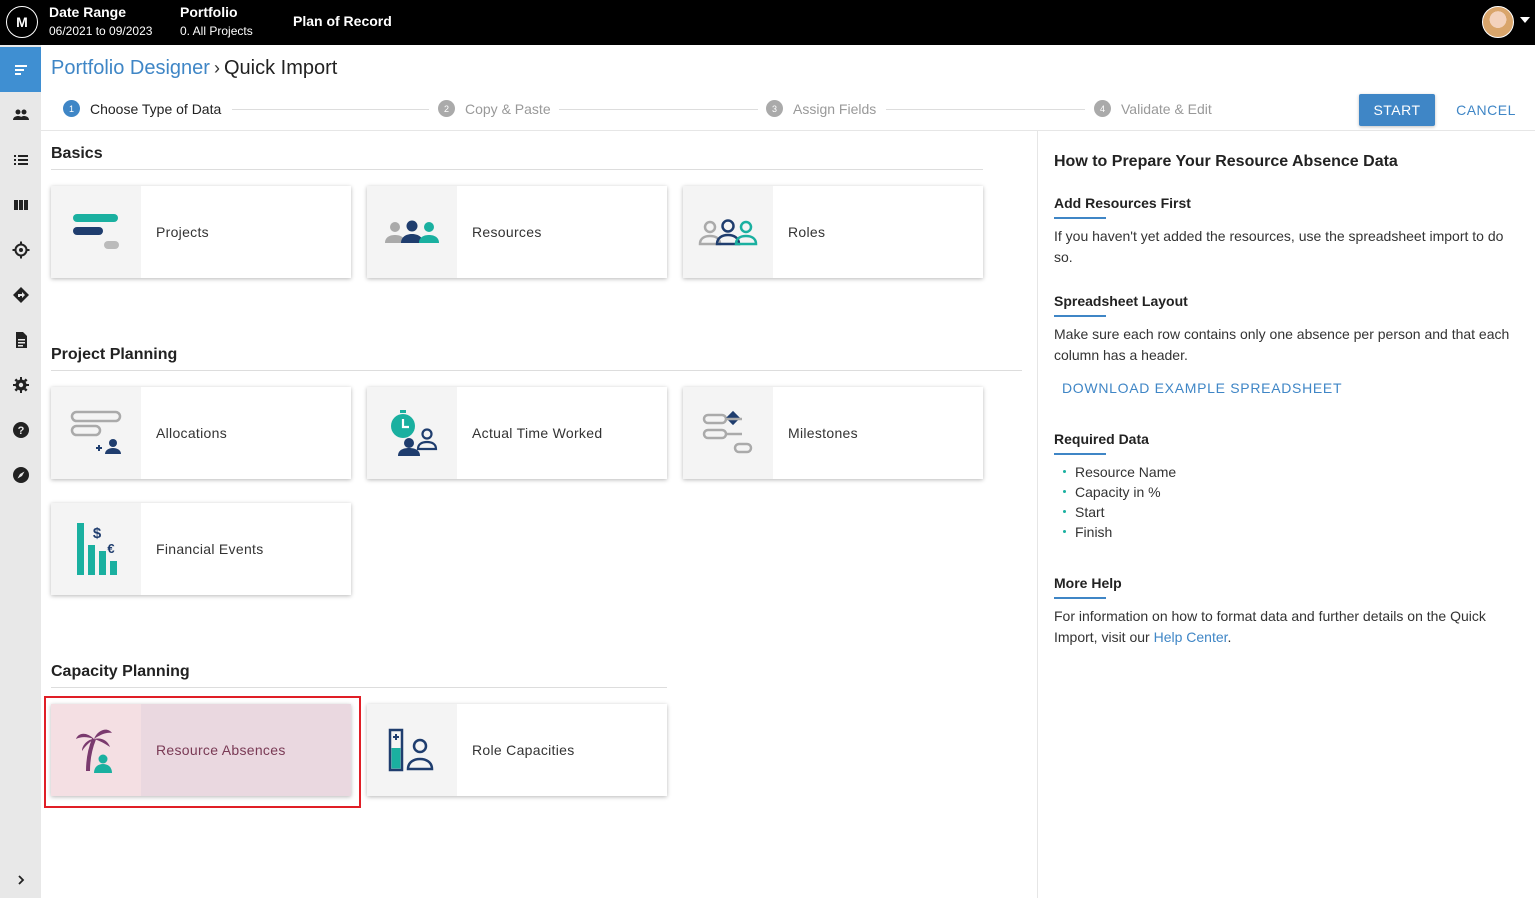 The height and width of the screenshot is (902, 1535). What do you see at coordinates (1397, 110) in the screenshot?
I see `start-button: START` at bounding box center [1397, 110].